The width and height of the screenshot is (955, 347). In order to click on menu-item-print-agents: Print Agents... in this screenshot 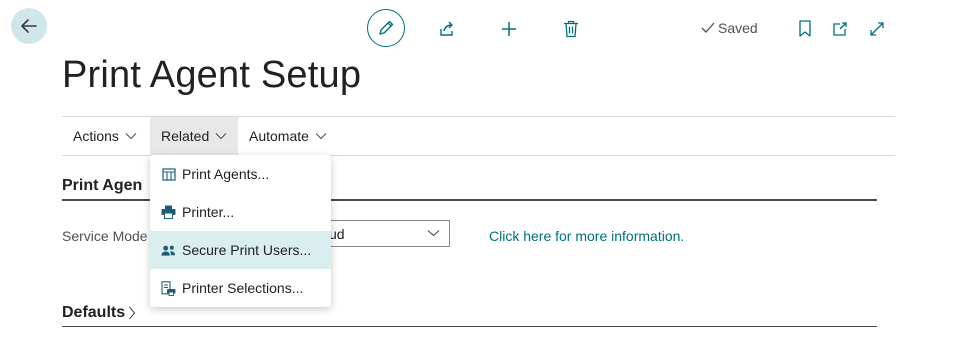, I will do `click(240, 174)`.